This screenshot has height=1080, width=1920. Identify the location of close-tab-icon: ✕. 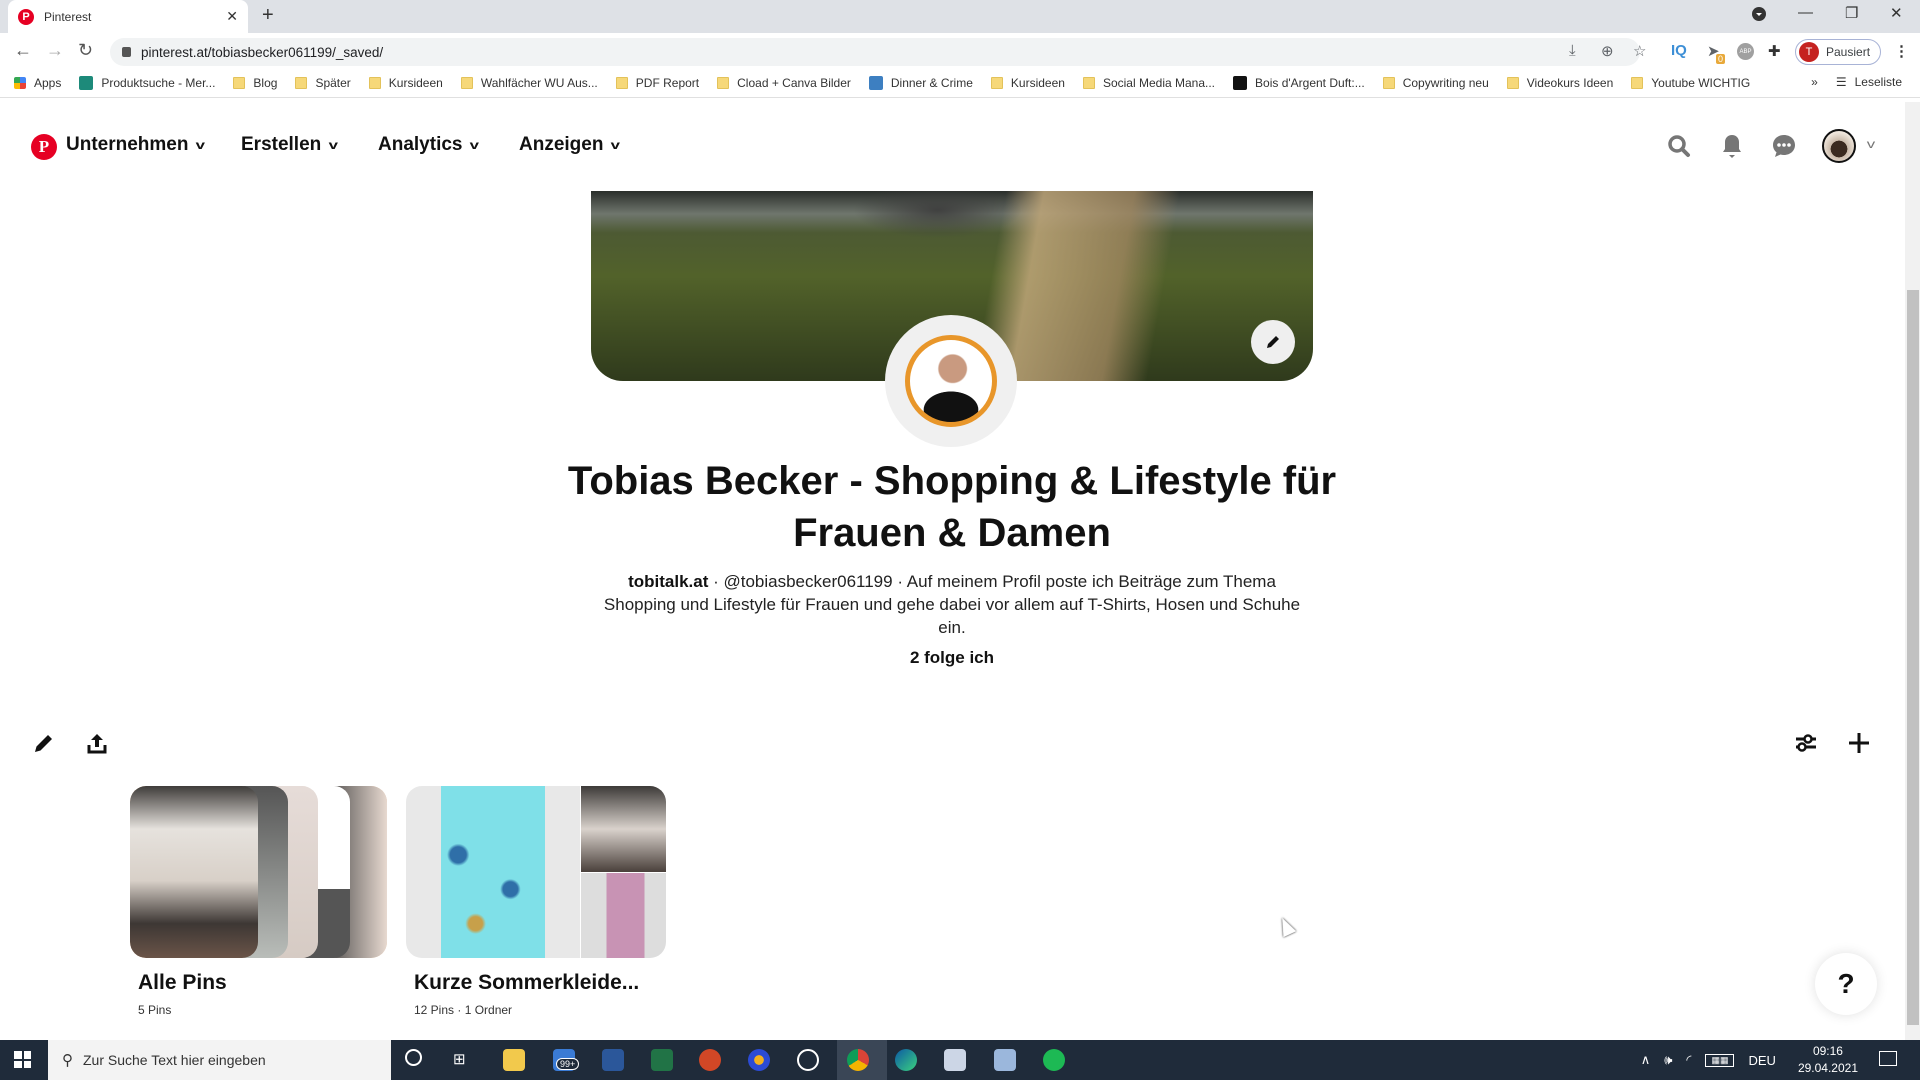
(232, 16).